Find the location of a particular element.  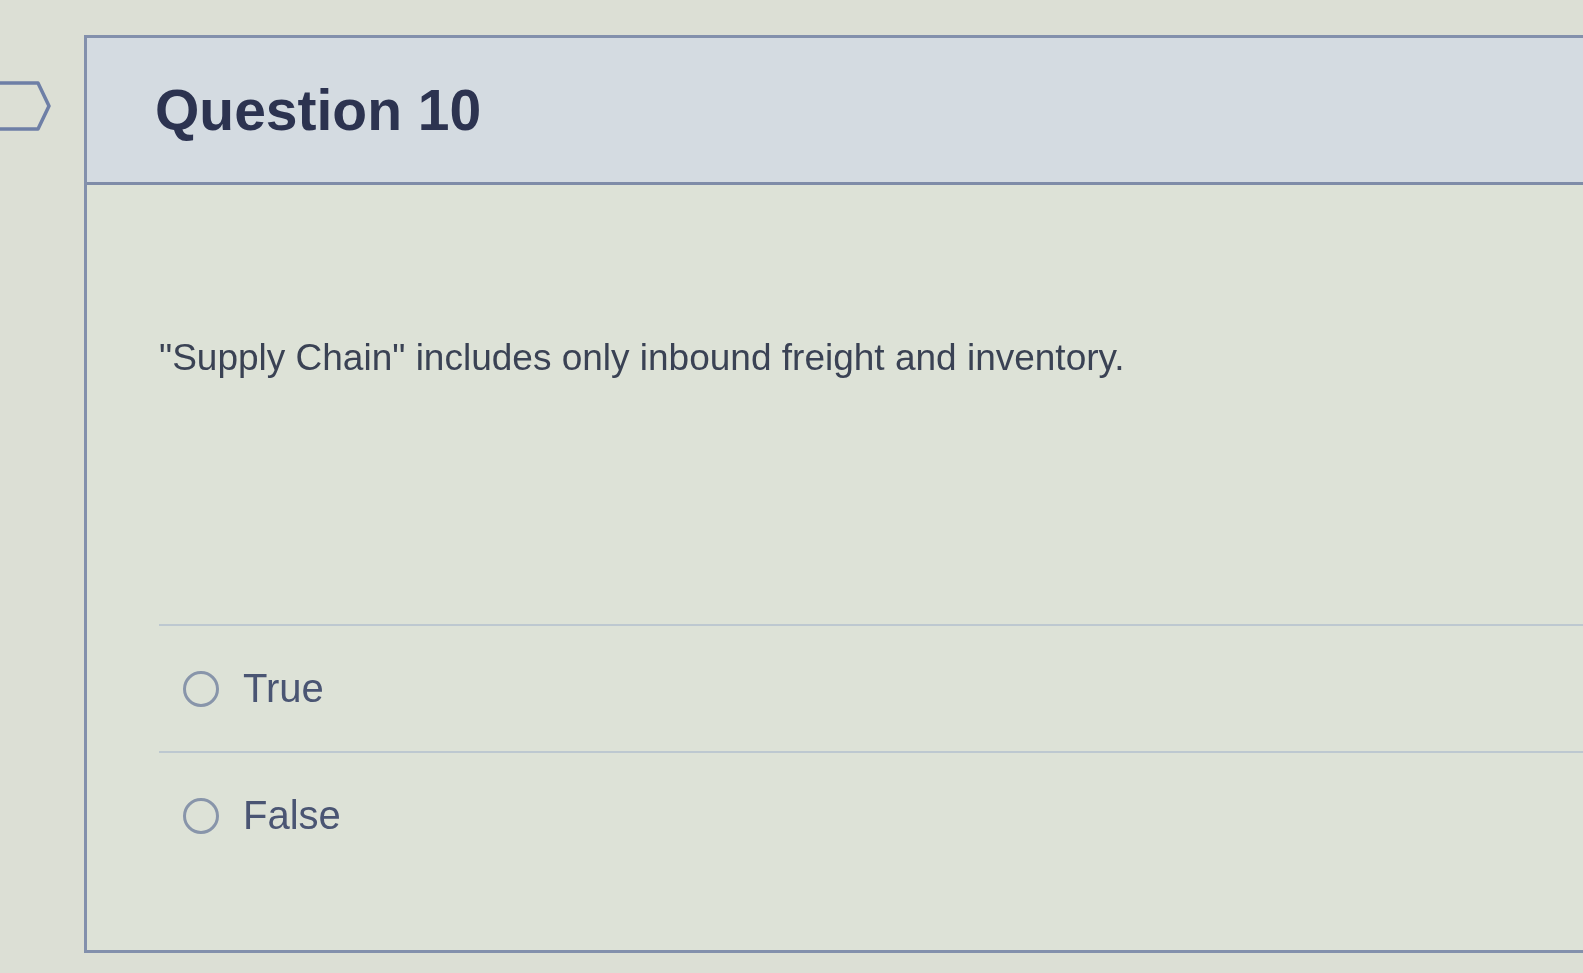

option-label: True is located at coordinates (283, 688).